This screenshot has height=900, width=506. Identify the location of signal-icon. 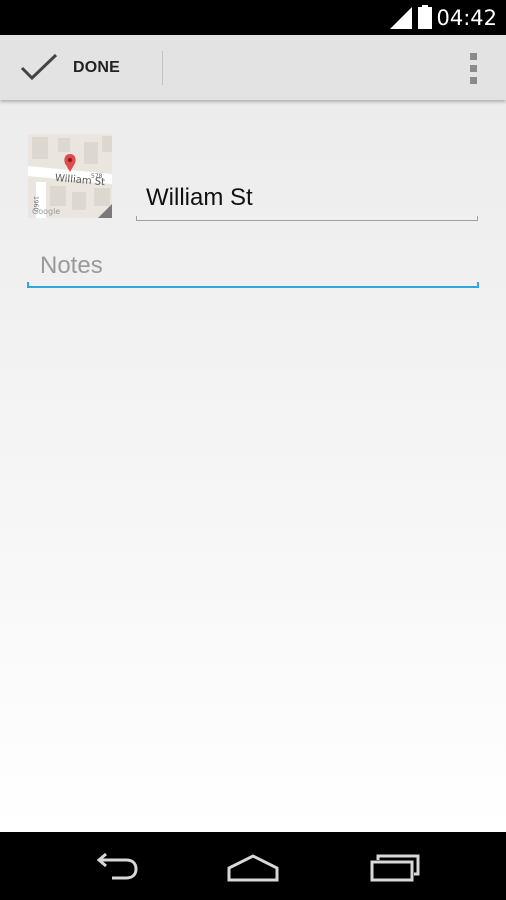
(401, 18).